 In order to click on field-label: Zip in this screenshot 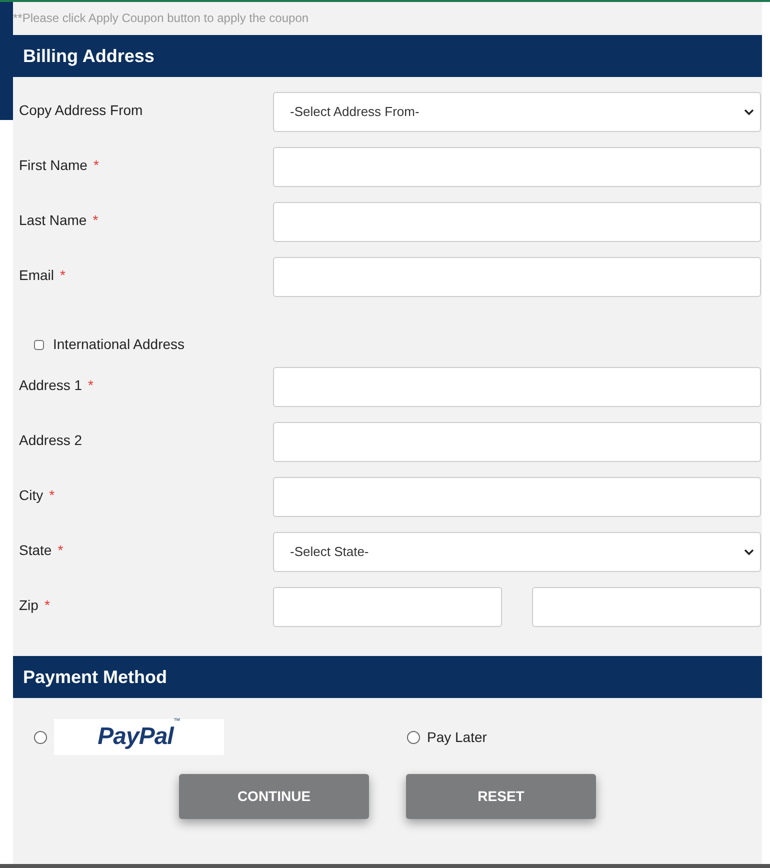, I will do `click(28, 605)`.